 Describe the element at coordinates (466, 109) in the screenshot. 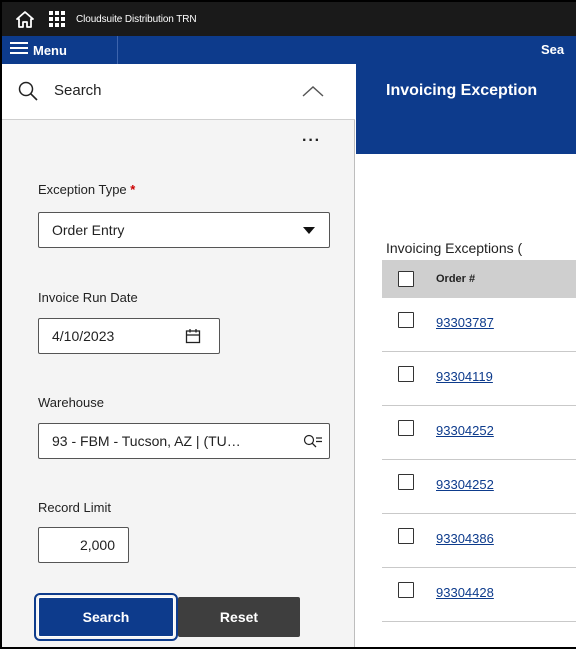

I see `content-header: Invoicing Exception` at that location.